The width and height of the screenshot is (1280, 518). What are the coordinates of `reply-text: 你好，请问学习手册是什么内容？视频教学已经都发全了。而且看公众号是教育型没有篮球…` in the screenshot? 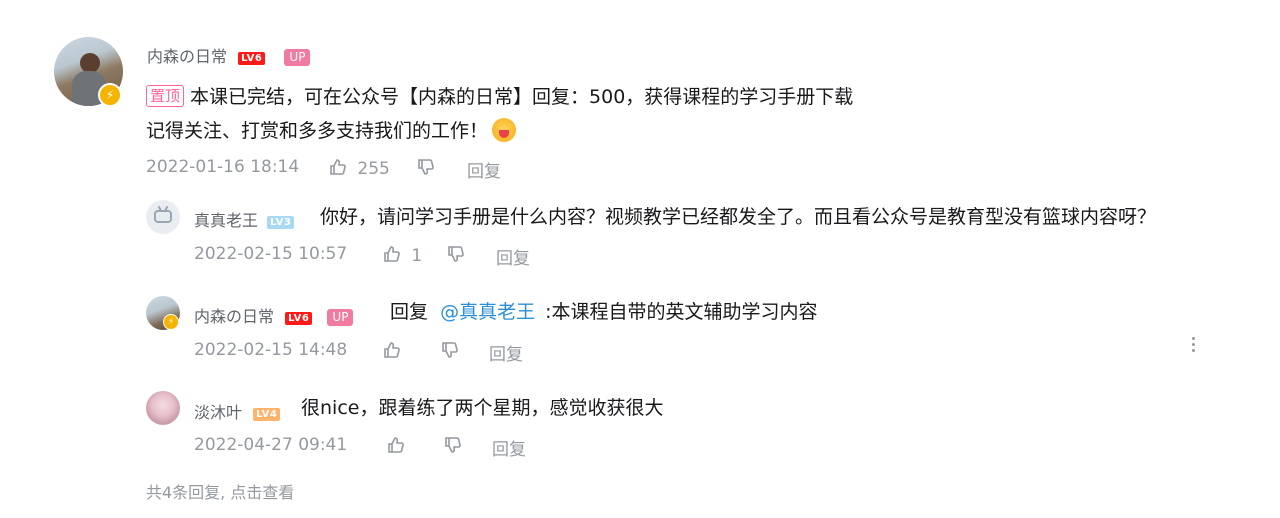 It's located at (738, 217).